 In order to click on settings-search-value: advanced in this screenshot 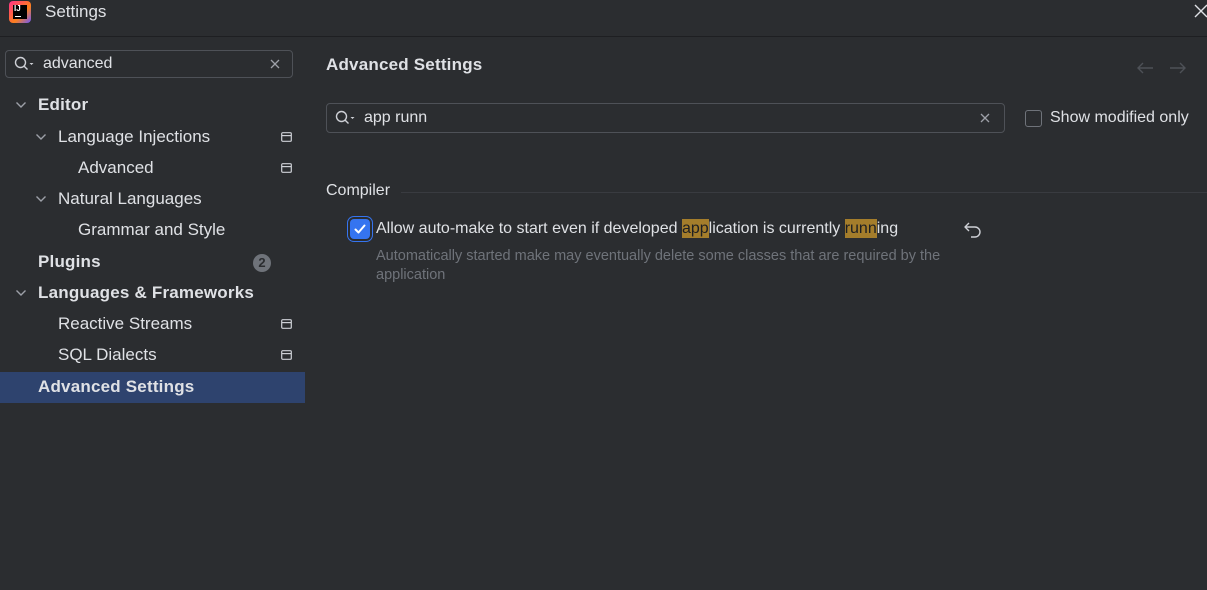, I will do `click(78, 63)`.